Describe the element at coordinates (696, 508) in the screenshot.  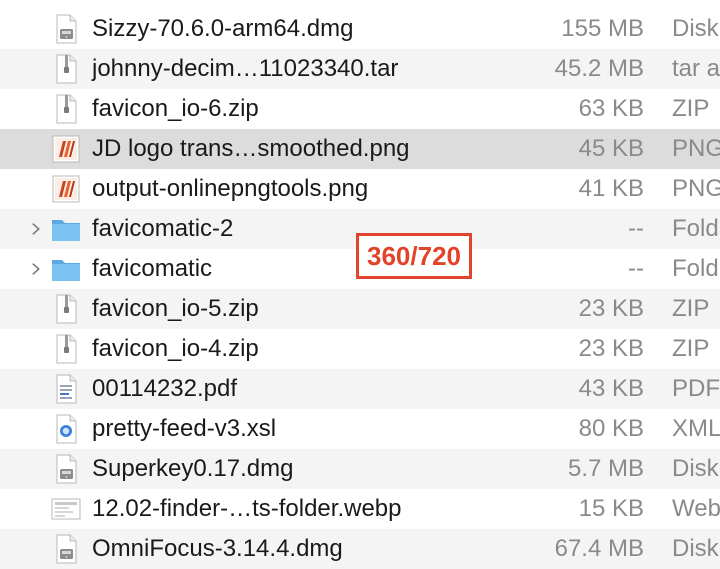
I see `file-kind: Web` at that location.